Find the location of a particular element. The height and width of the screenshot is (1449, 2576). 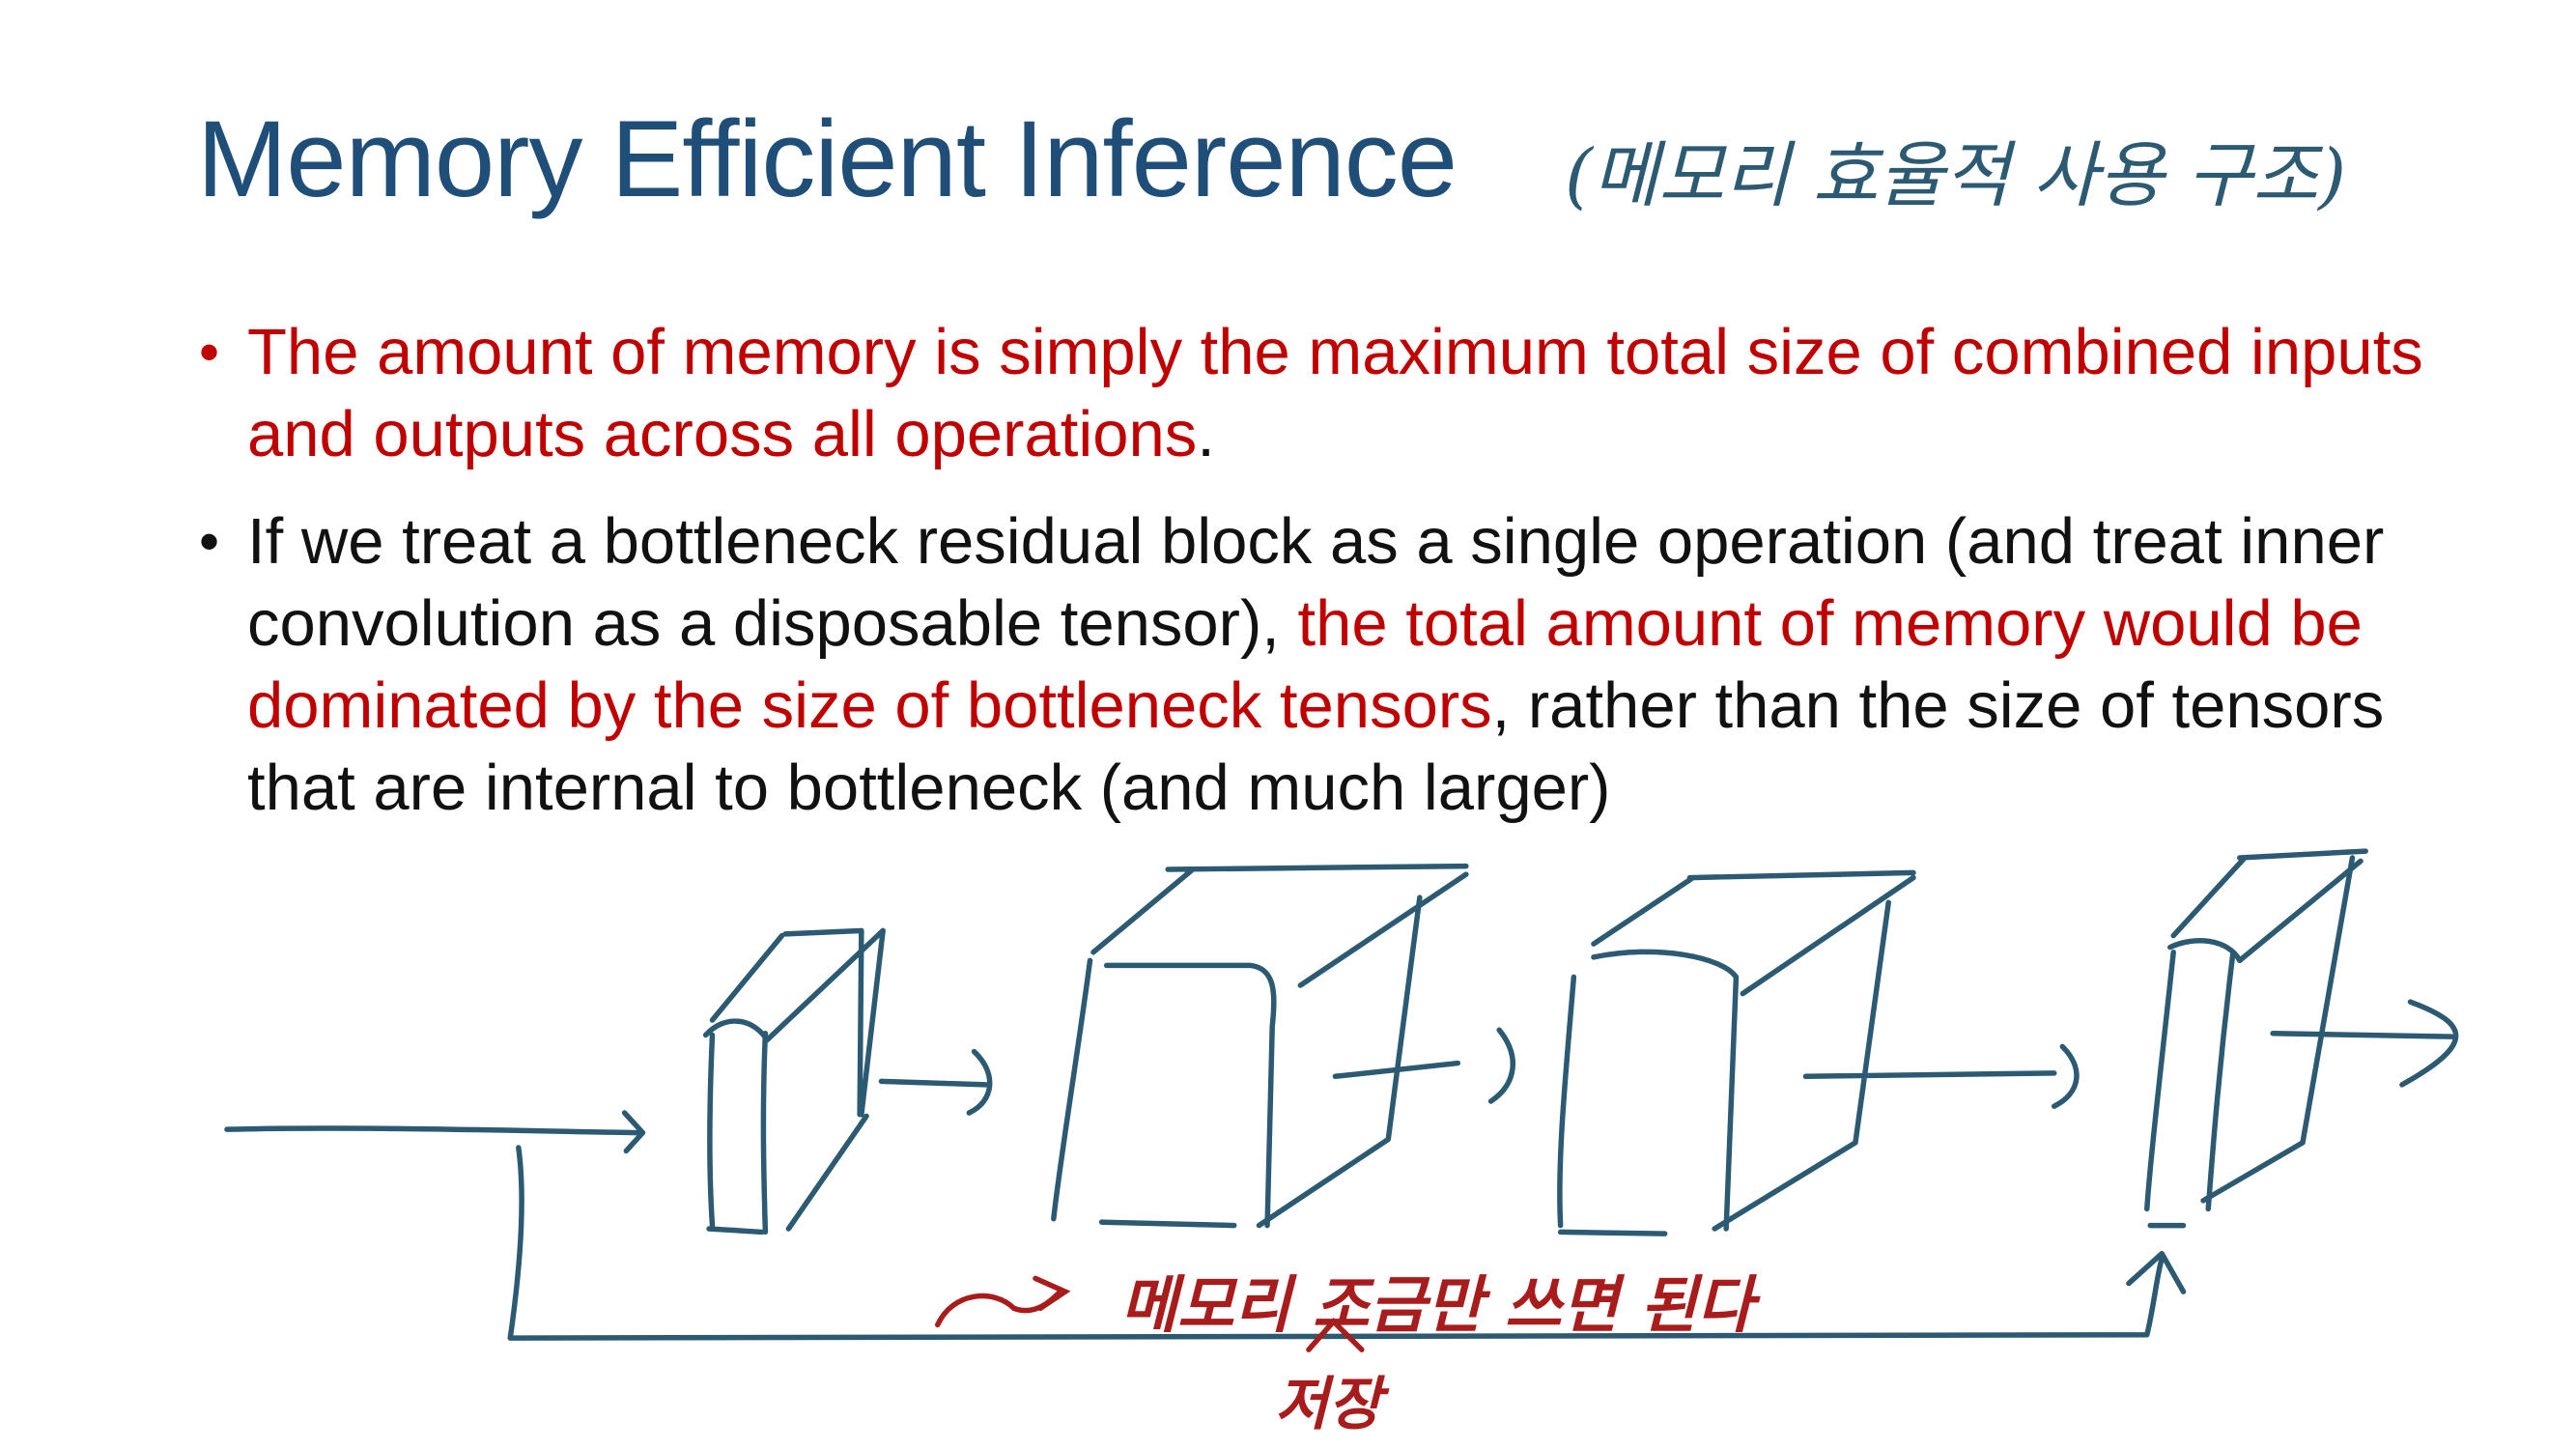

input-arrow is located at coordinates (435, 1132).